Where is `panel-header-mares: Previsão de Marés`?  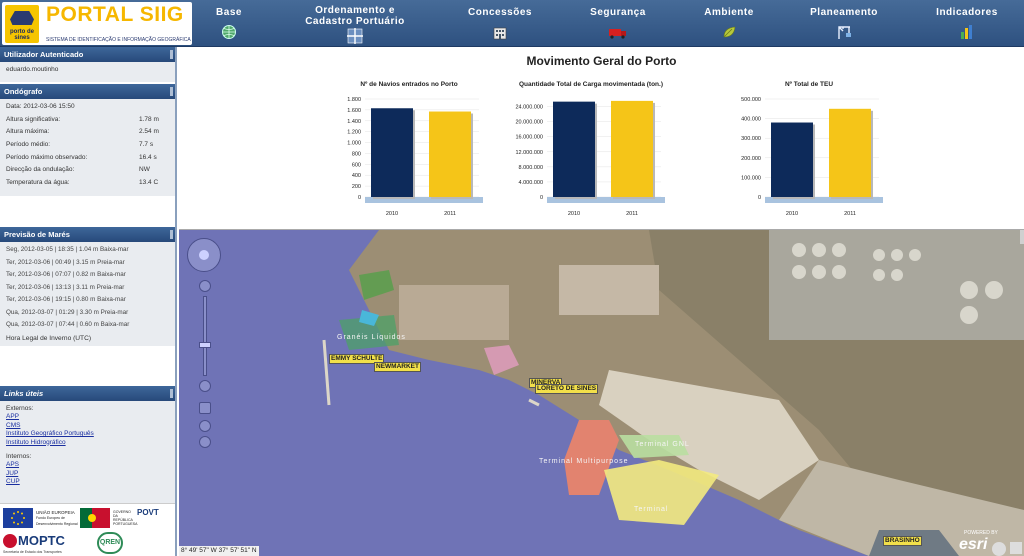
panel-header-mares: Previsão de Marés is located at coordinates (87, 234).